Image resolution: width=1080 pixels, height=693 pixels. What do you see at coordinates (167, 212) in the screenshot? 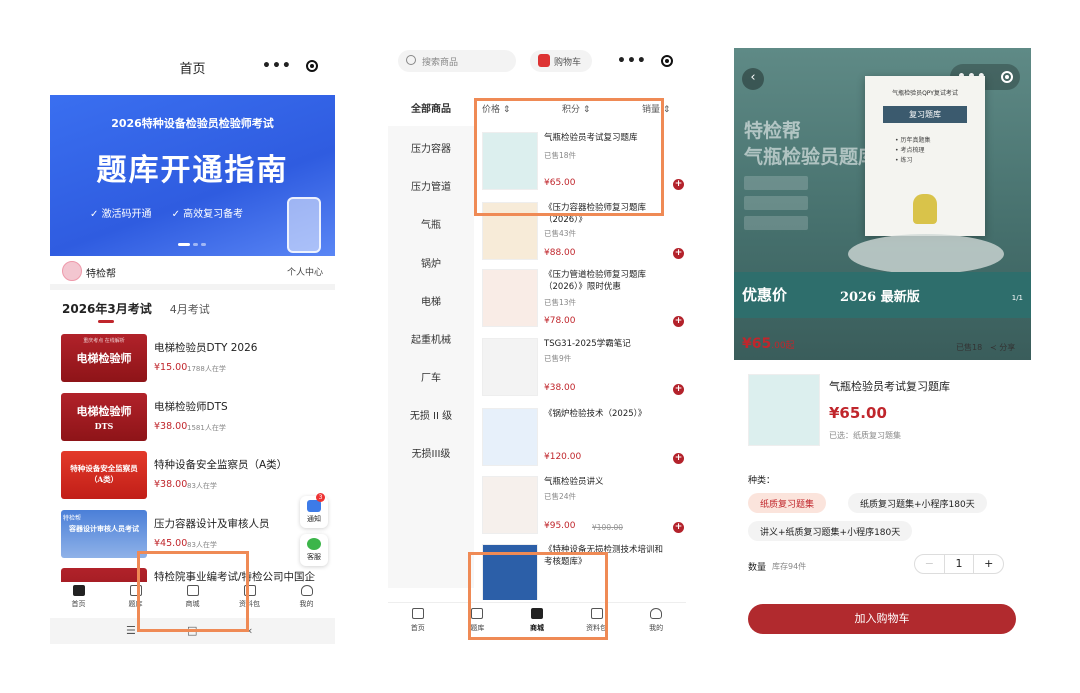
I see `banner-tags: 激活码开通 高效复习备考` at bounding box center [167, 212].